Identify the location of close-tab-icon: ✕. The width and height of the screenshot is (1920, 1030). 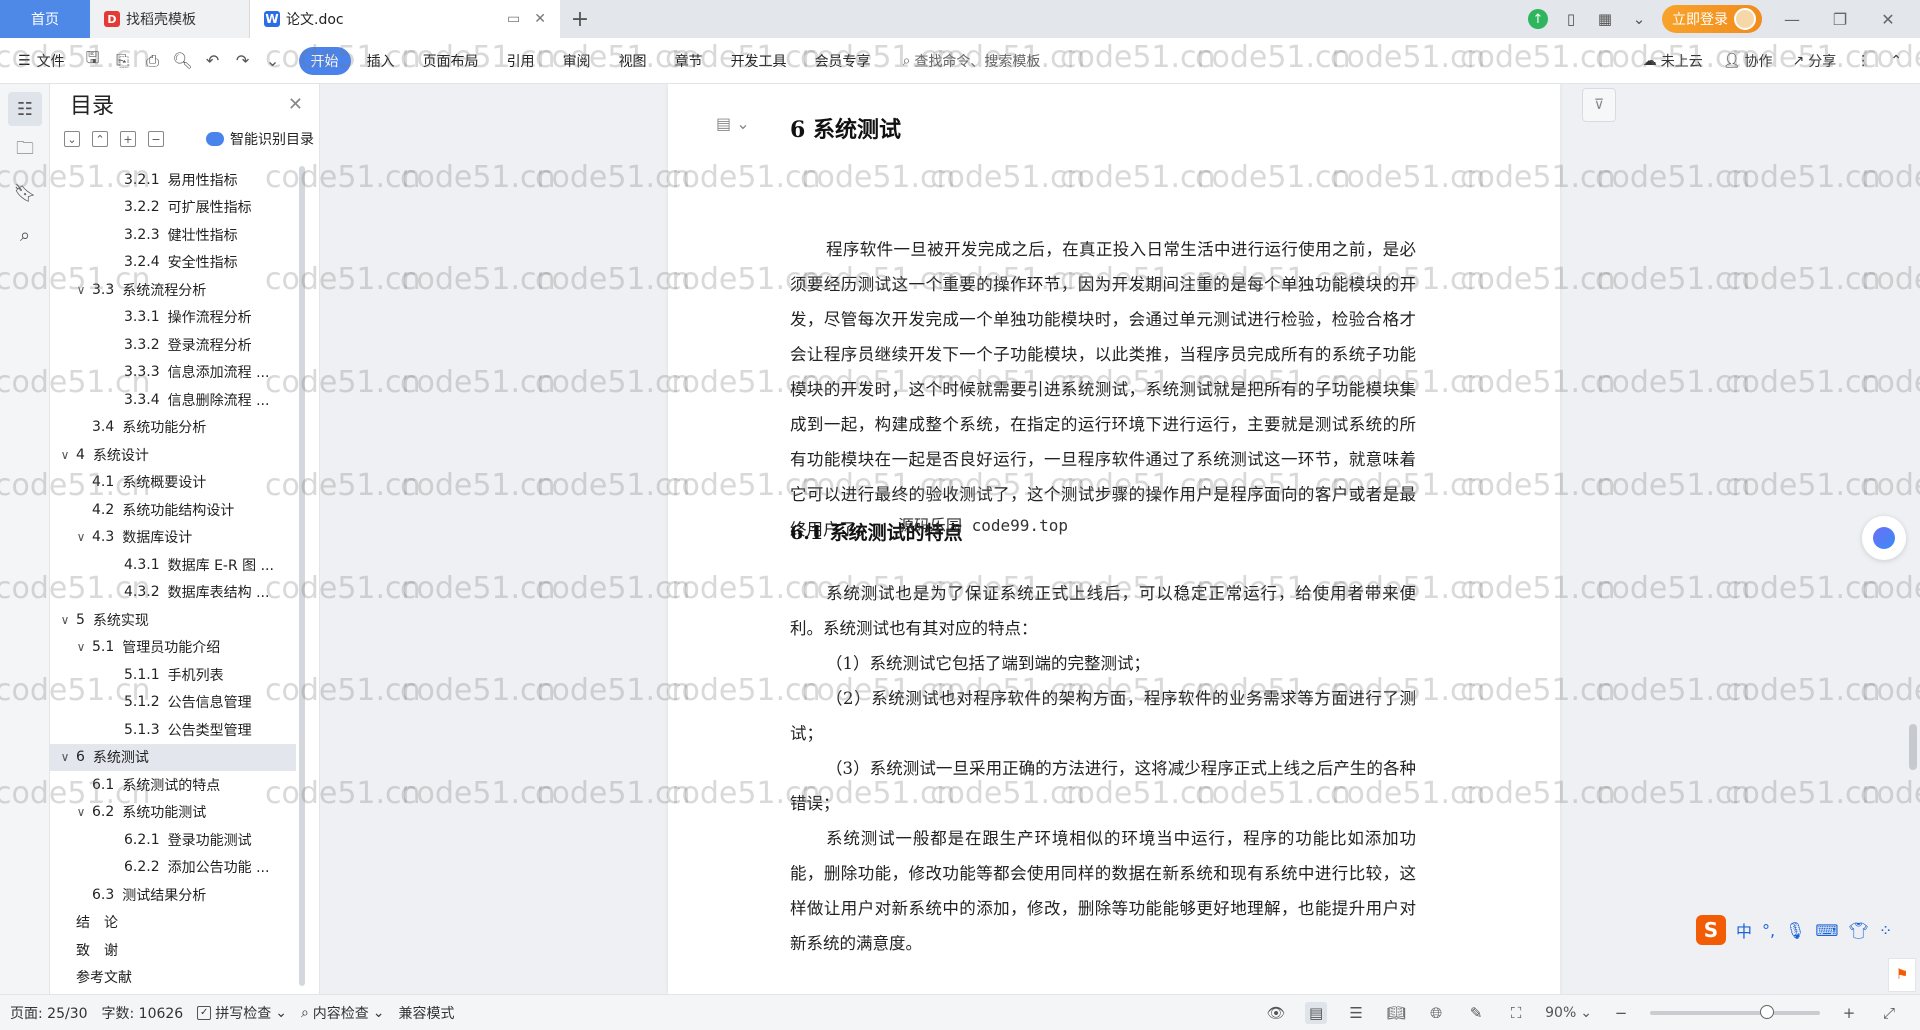
(540, 19).